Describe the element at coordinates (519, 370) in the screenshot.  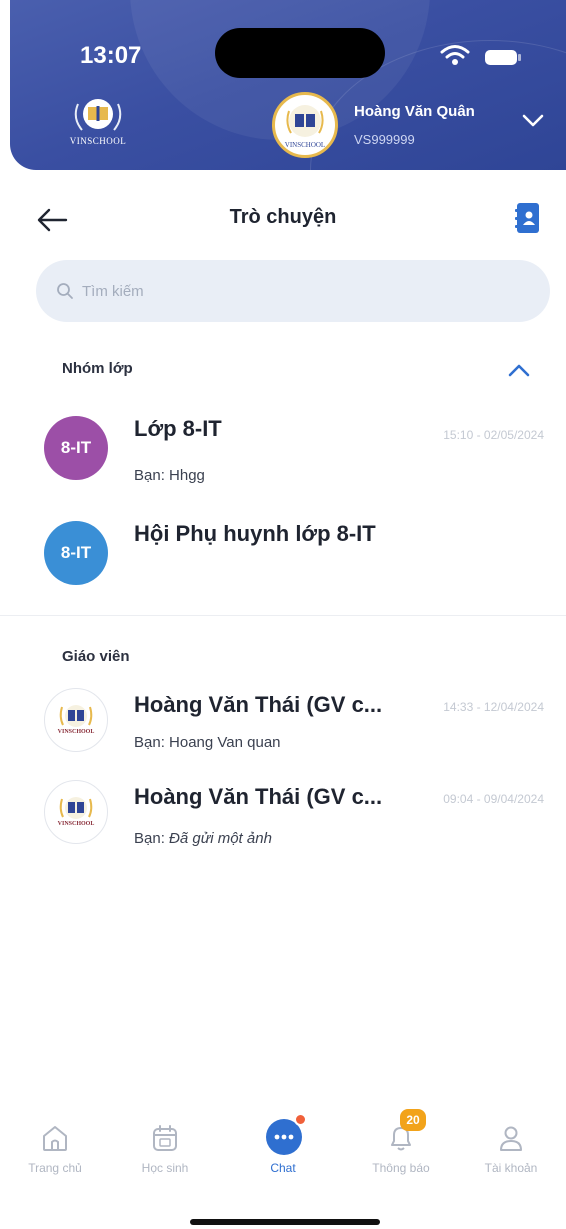
I see `chevron-up-icon` at that location.